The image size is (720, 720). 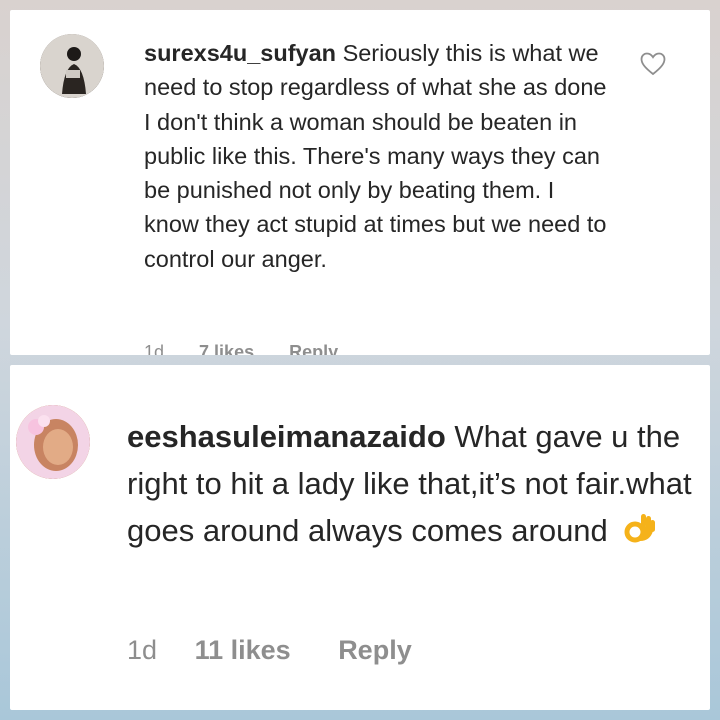 I want to click on comment-likes: 11 likes, so click(x=243, y=650).